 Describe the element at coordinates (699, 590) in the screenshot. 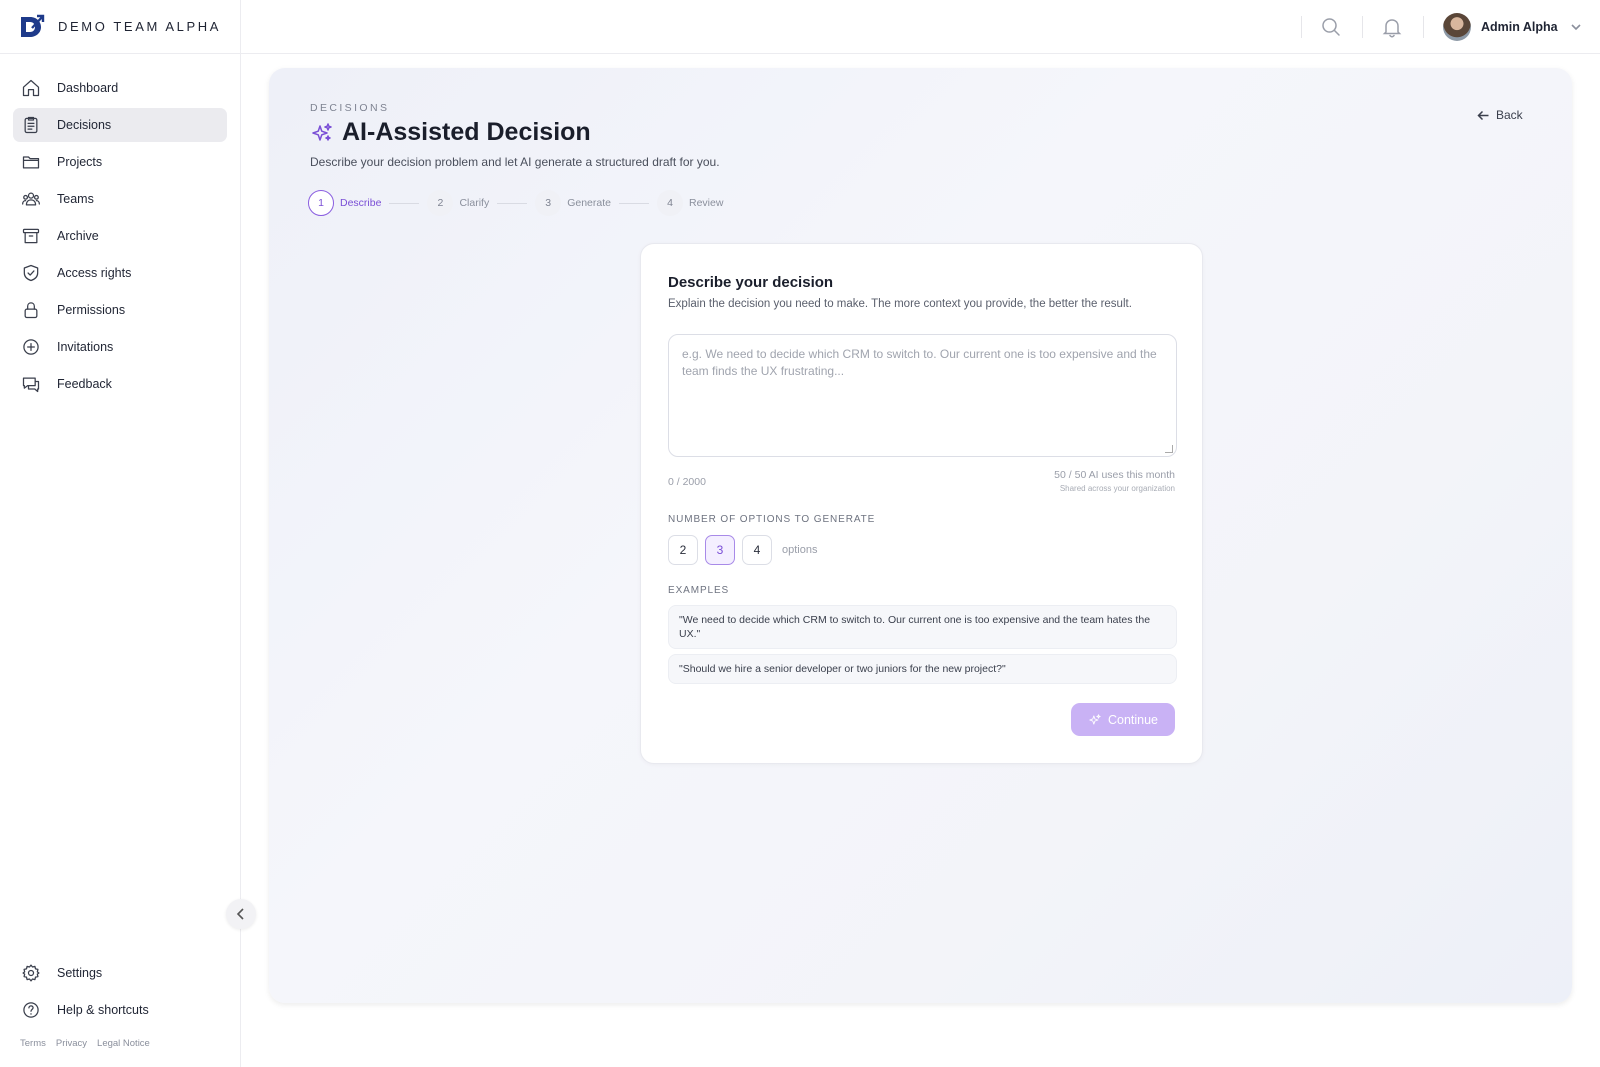

I see `examples-label: EXAMPLES` at that location.